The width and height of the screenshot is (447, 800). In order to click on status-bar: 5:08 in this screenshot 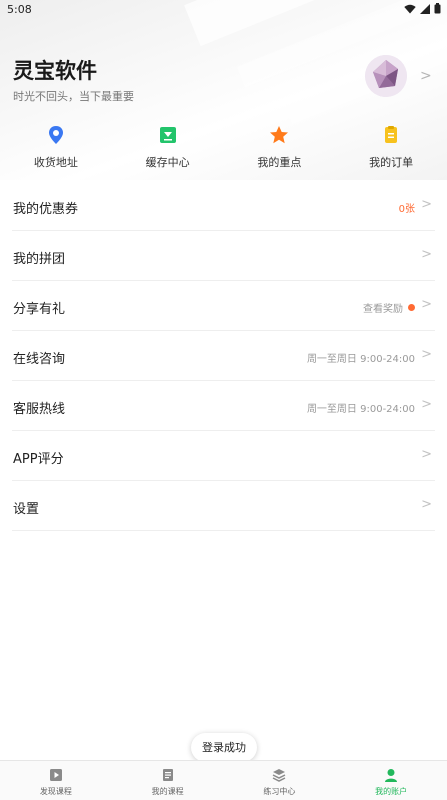, I will do `click(223, 10)`.